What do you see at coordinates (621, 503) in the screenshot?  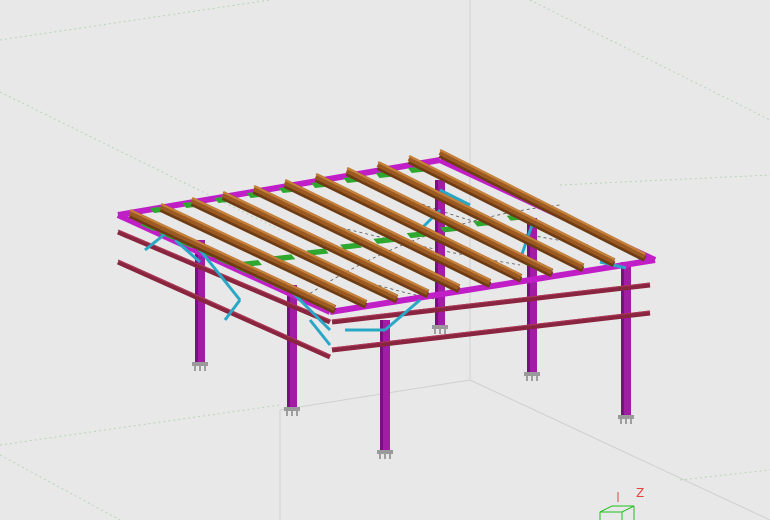 I see `axis-gizmo: Z` at bounding box center [621, 503].